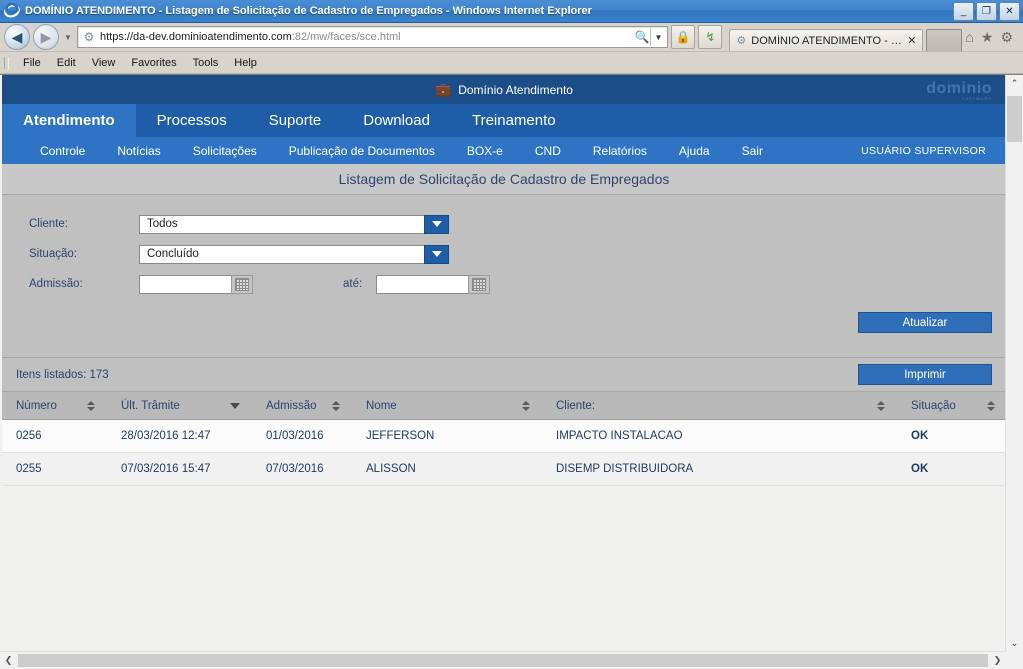 This screenshot has width=1023, height=669. Describe the element at coordinates (997, 660) in the screenshot. I see `scroll-right-icon: ❯` at that location.